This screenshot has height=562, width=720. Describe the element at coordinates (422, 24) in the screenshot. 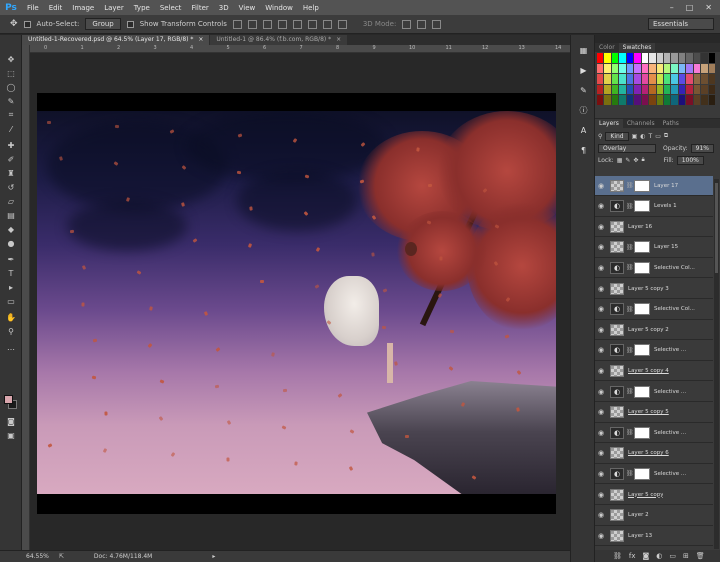

I see `roll-3d-icon` at that location.